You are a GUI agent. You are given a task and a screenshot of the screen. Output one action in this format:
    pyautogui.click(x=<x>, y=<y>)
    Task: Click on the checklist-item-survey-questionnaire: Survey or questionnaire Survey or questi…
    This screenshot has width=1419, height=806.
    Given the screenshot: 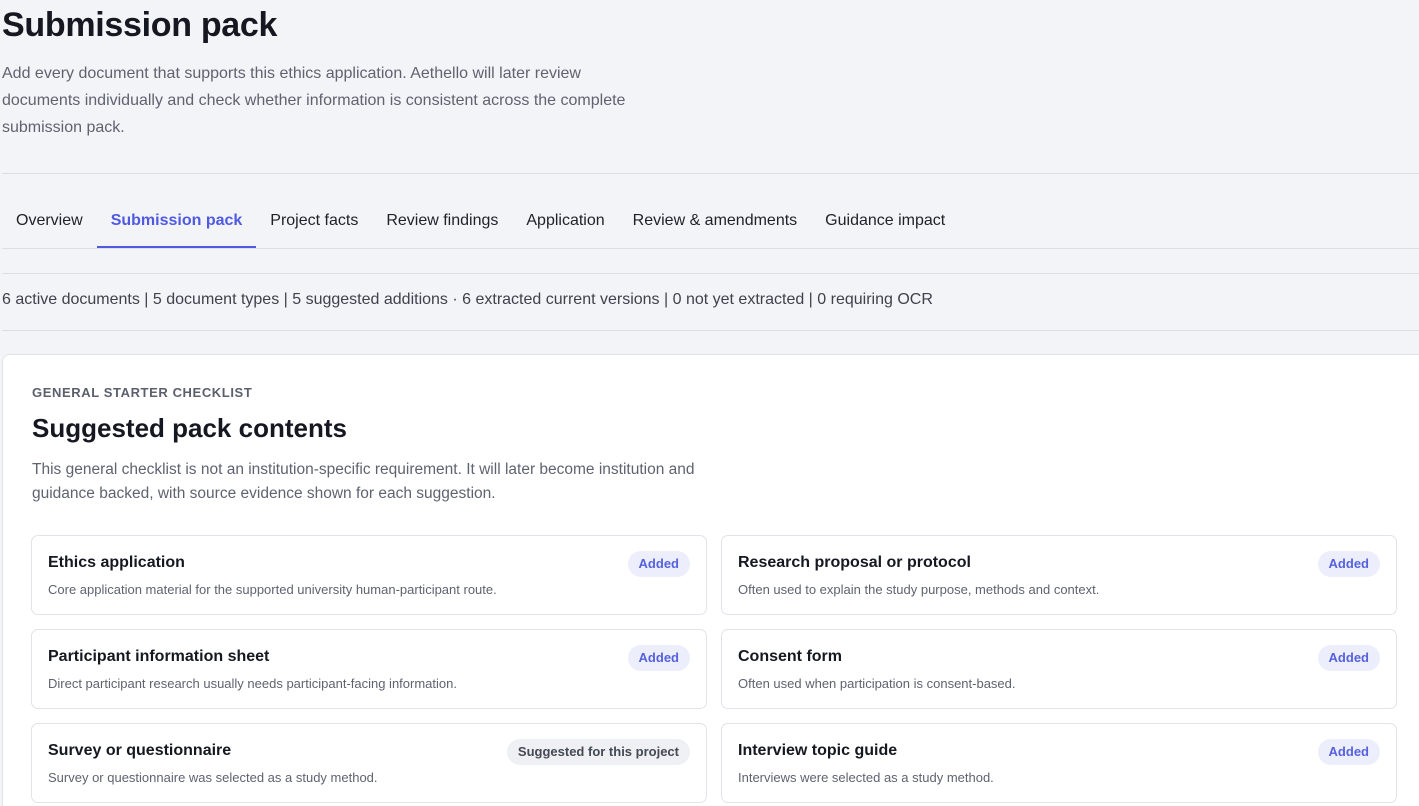 What is the action you would take?
    pyautogui.click(x=369, y=763)
    